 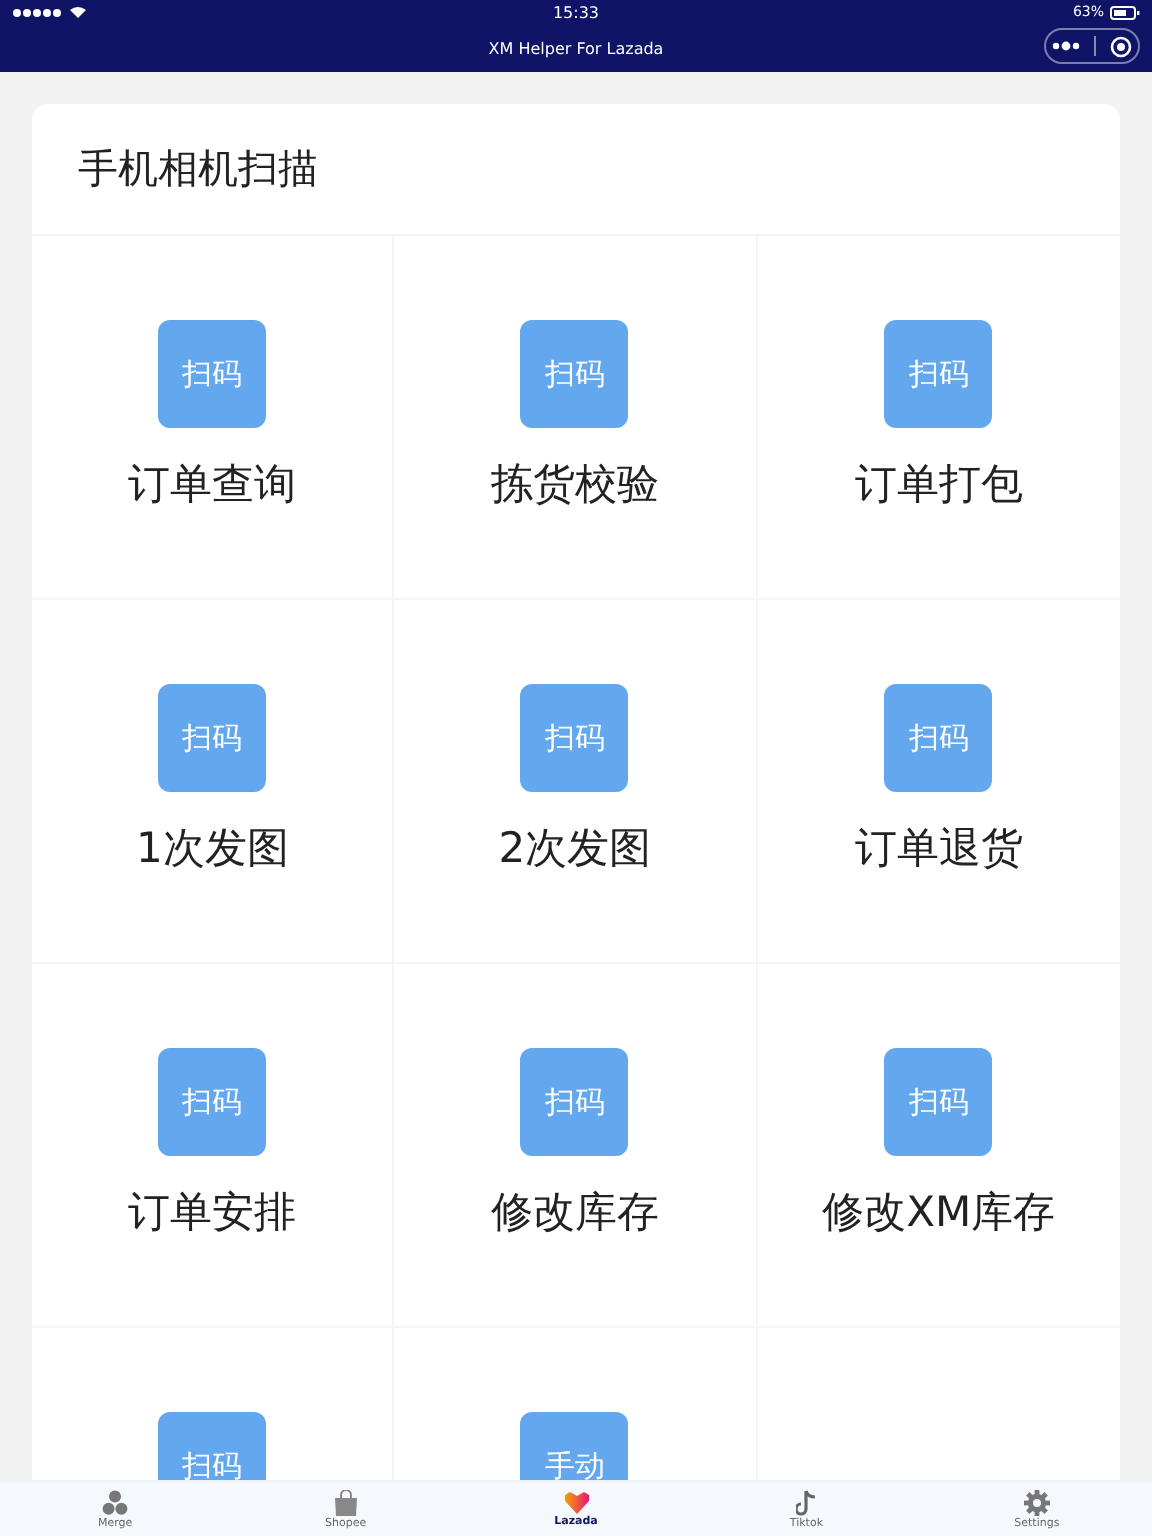 I want to click on function-label: 订单退货, so click(x=938, y=849).